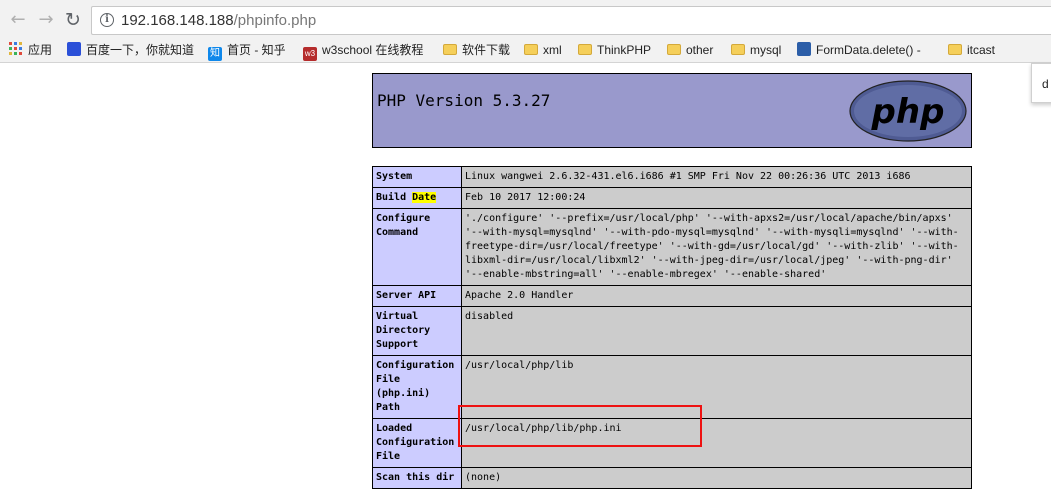 Image resolution: width=1051 pixels, height=489 pixels. What do you see at coordinates (394, 197) in the screenshot?
I see `row-key-text: Build` at bounding box center [394, 197].